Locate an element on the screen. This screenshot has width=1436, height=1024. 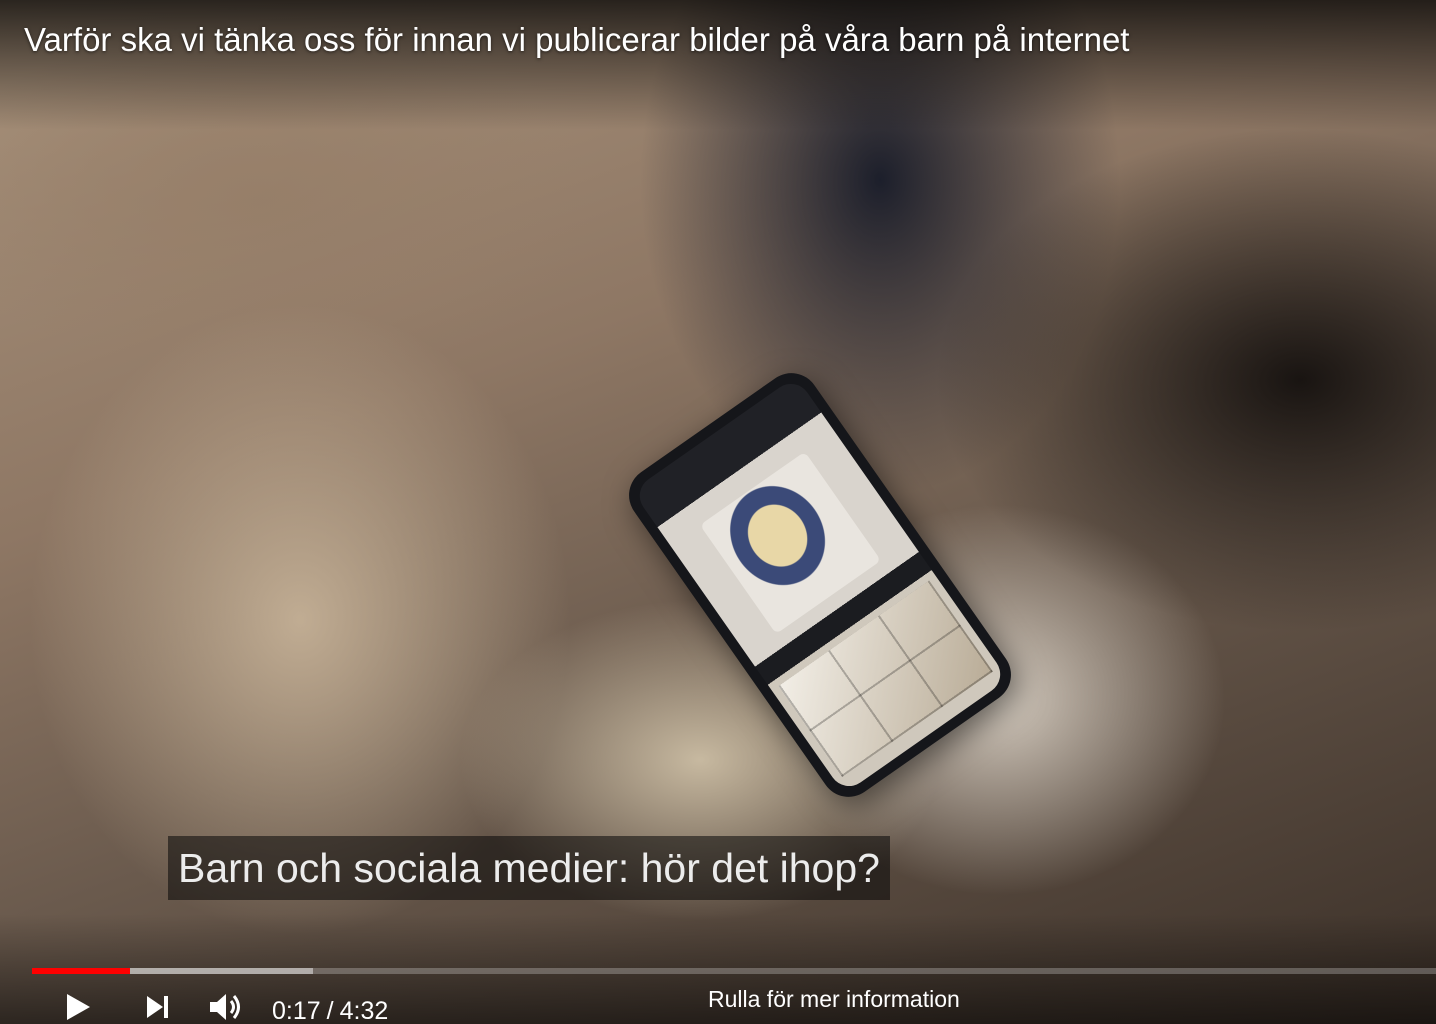
phone-screen is located at coordinates (820, 585).